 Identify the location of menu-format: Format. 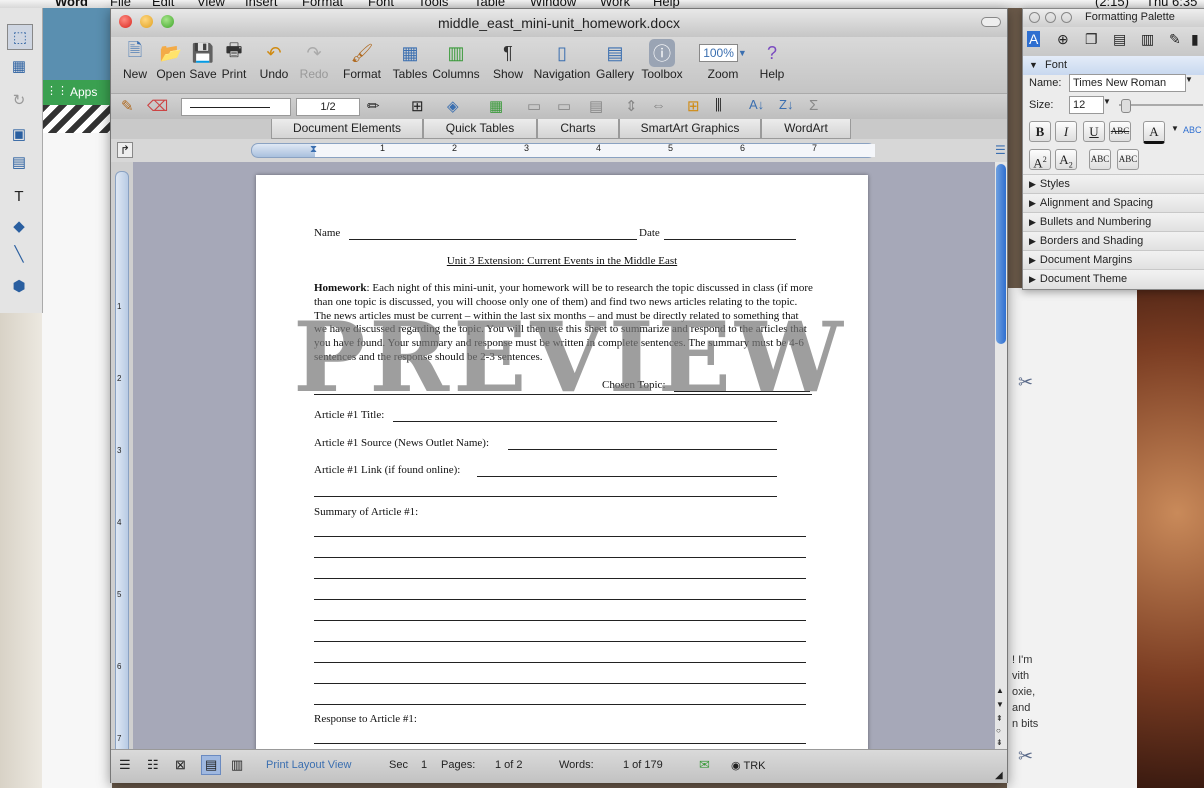
(322, 4).